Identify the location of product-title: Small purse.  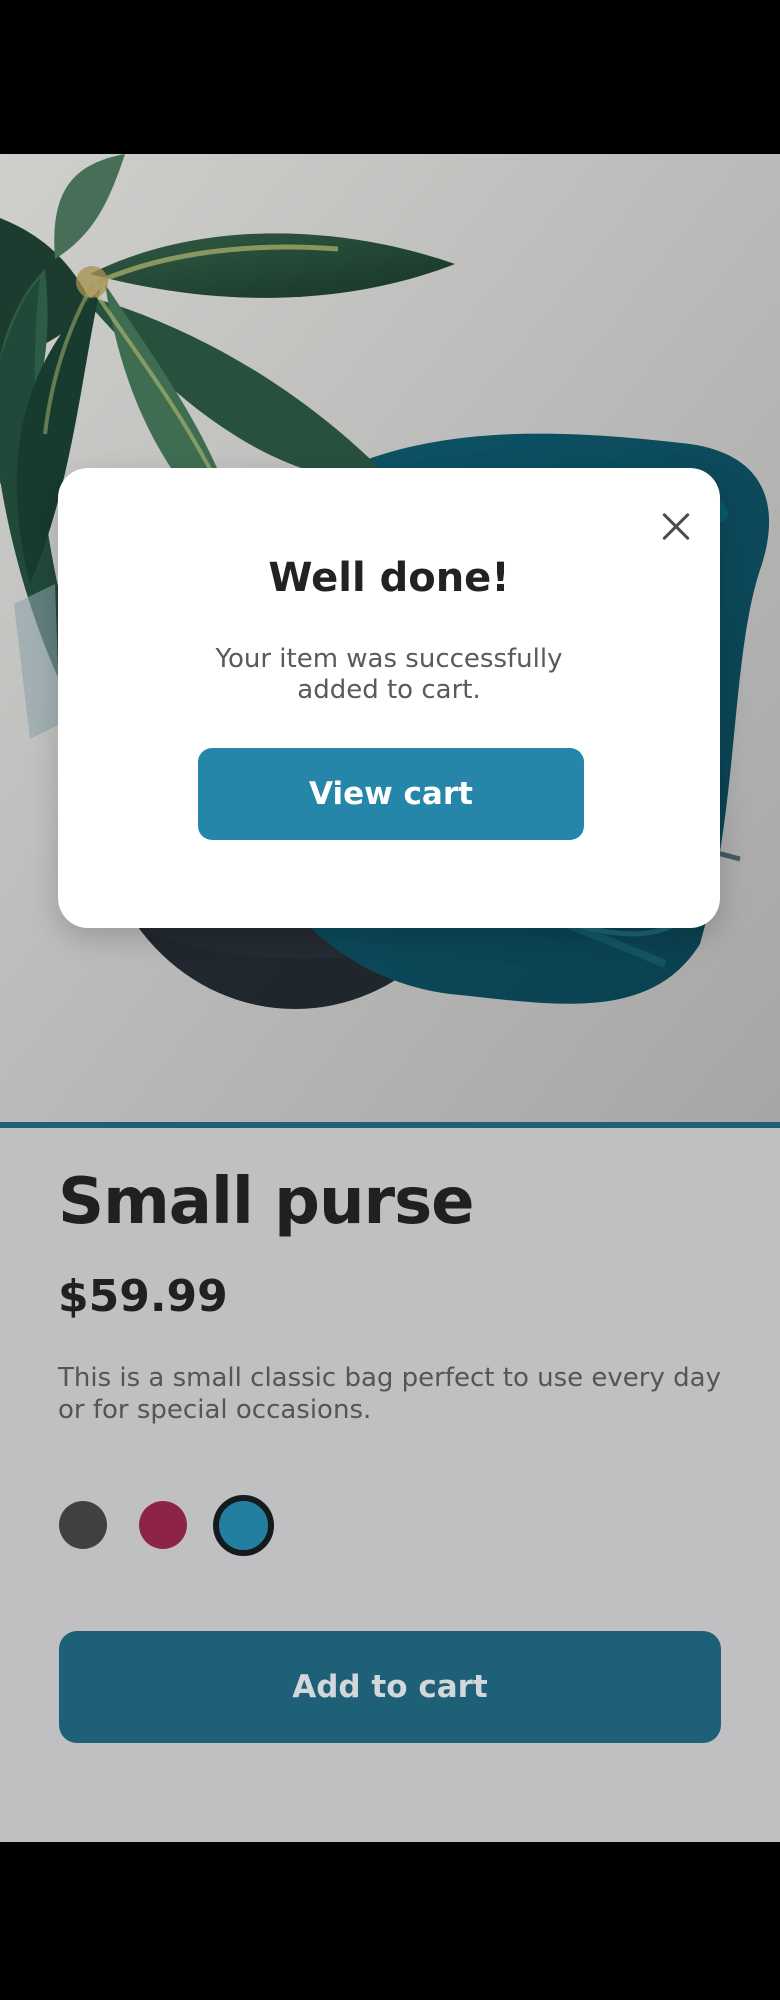
(266, 1202).